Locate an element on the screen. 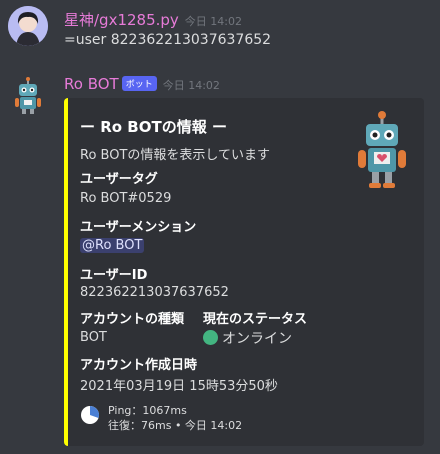  field-type-value: BOT is located at coordinates (93, 337).